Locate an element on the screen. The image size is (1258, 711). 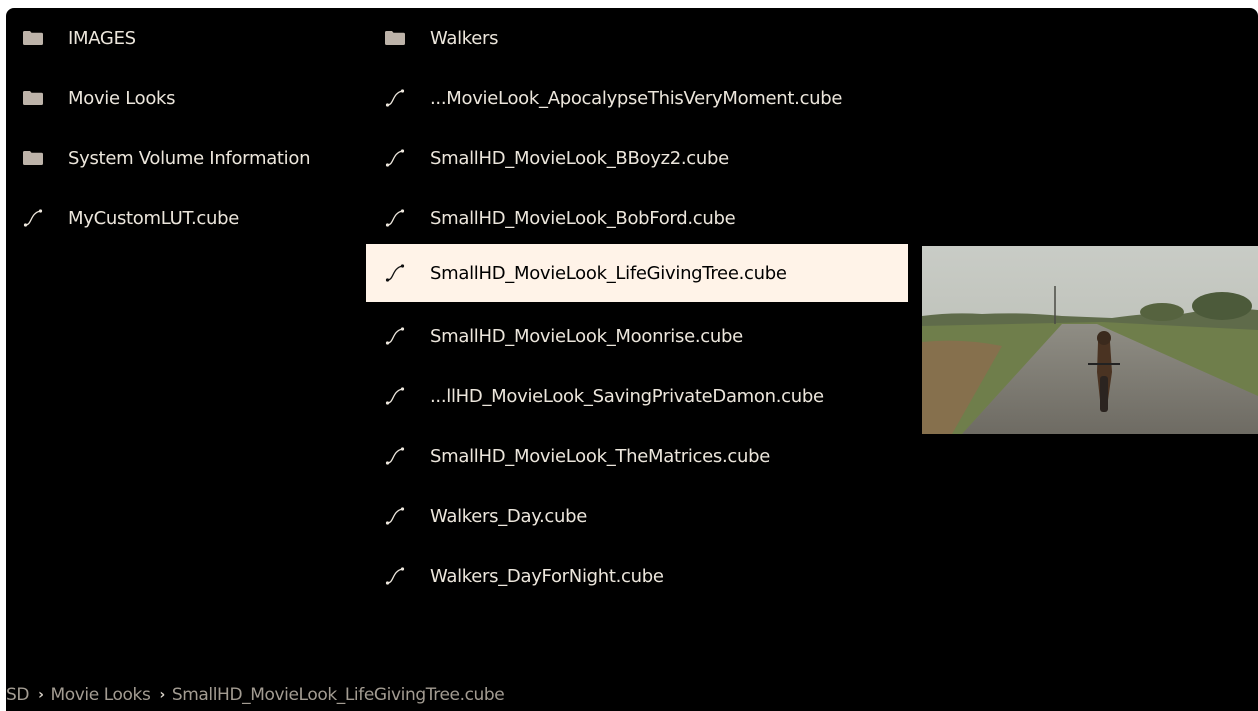
list-item-label: Walkers_DayForNight.cube is located at coordinates (547, 576).